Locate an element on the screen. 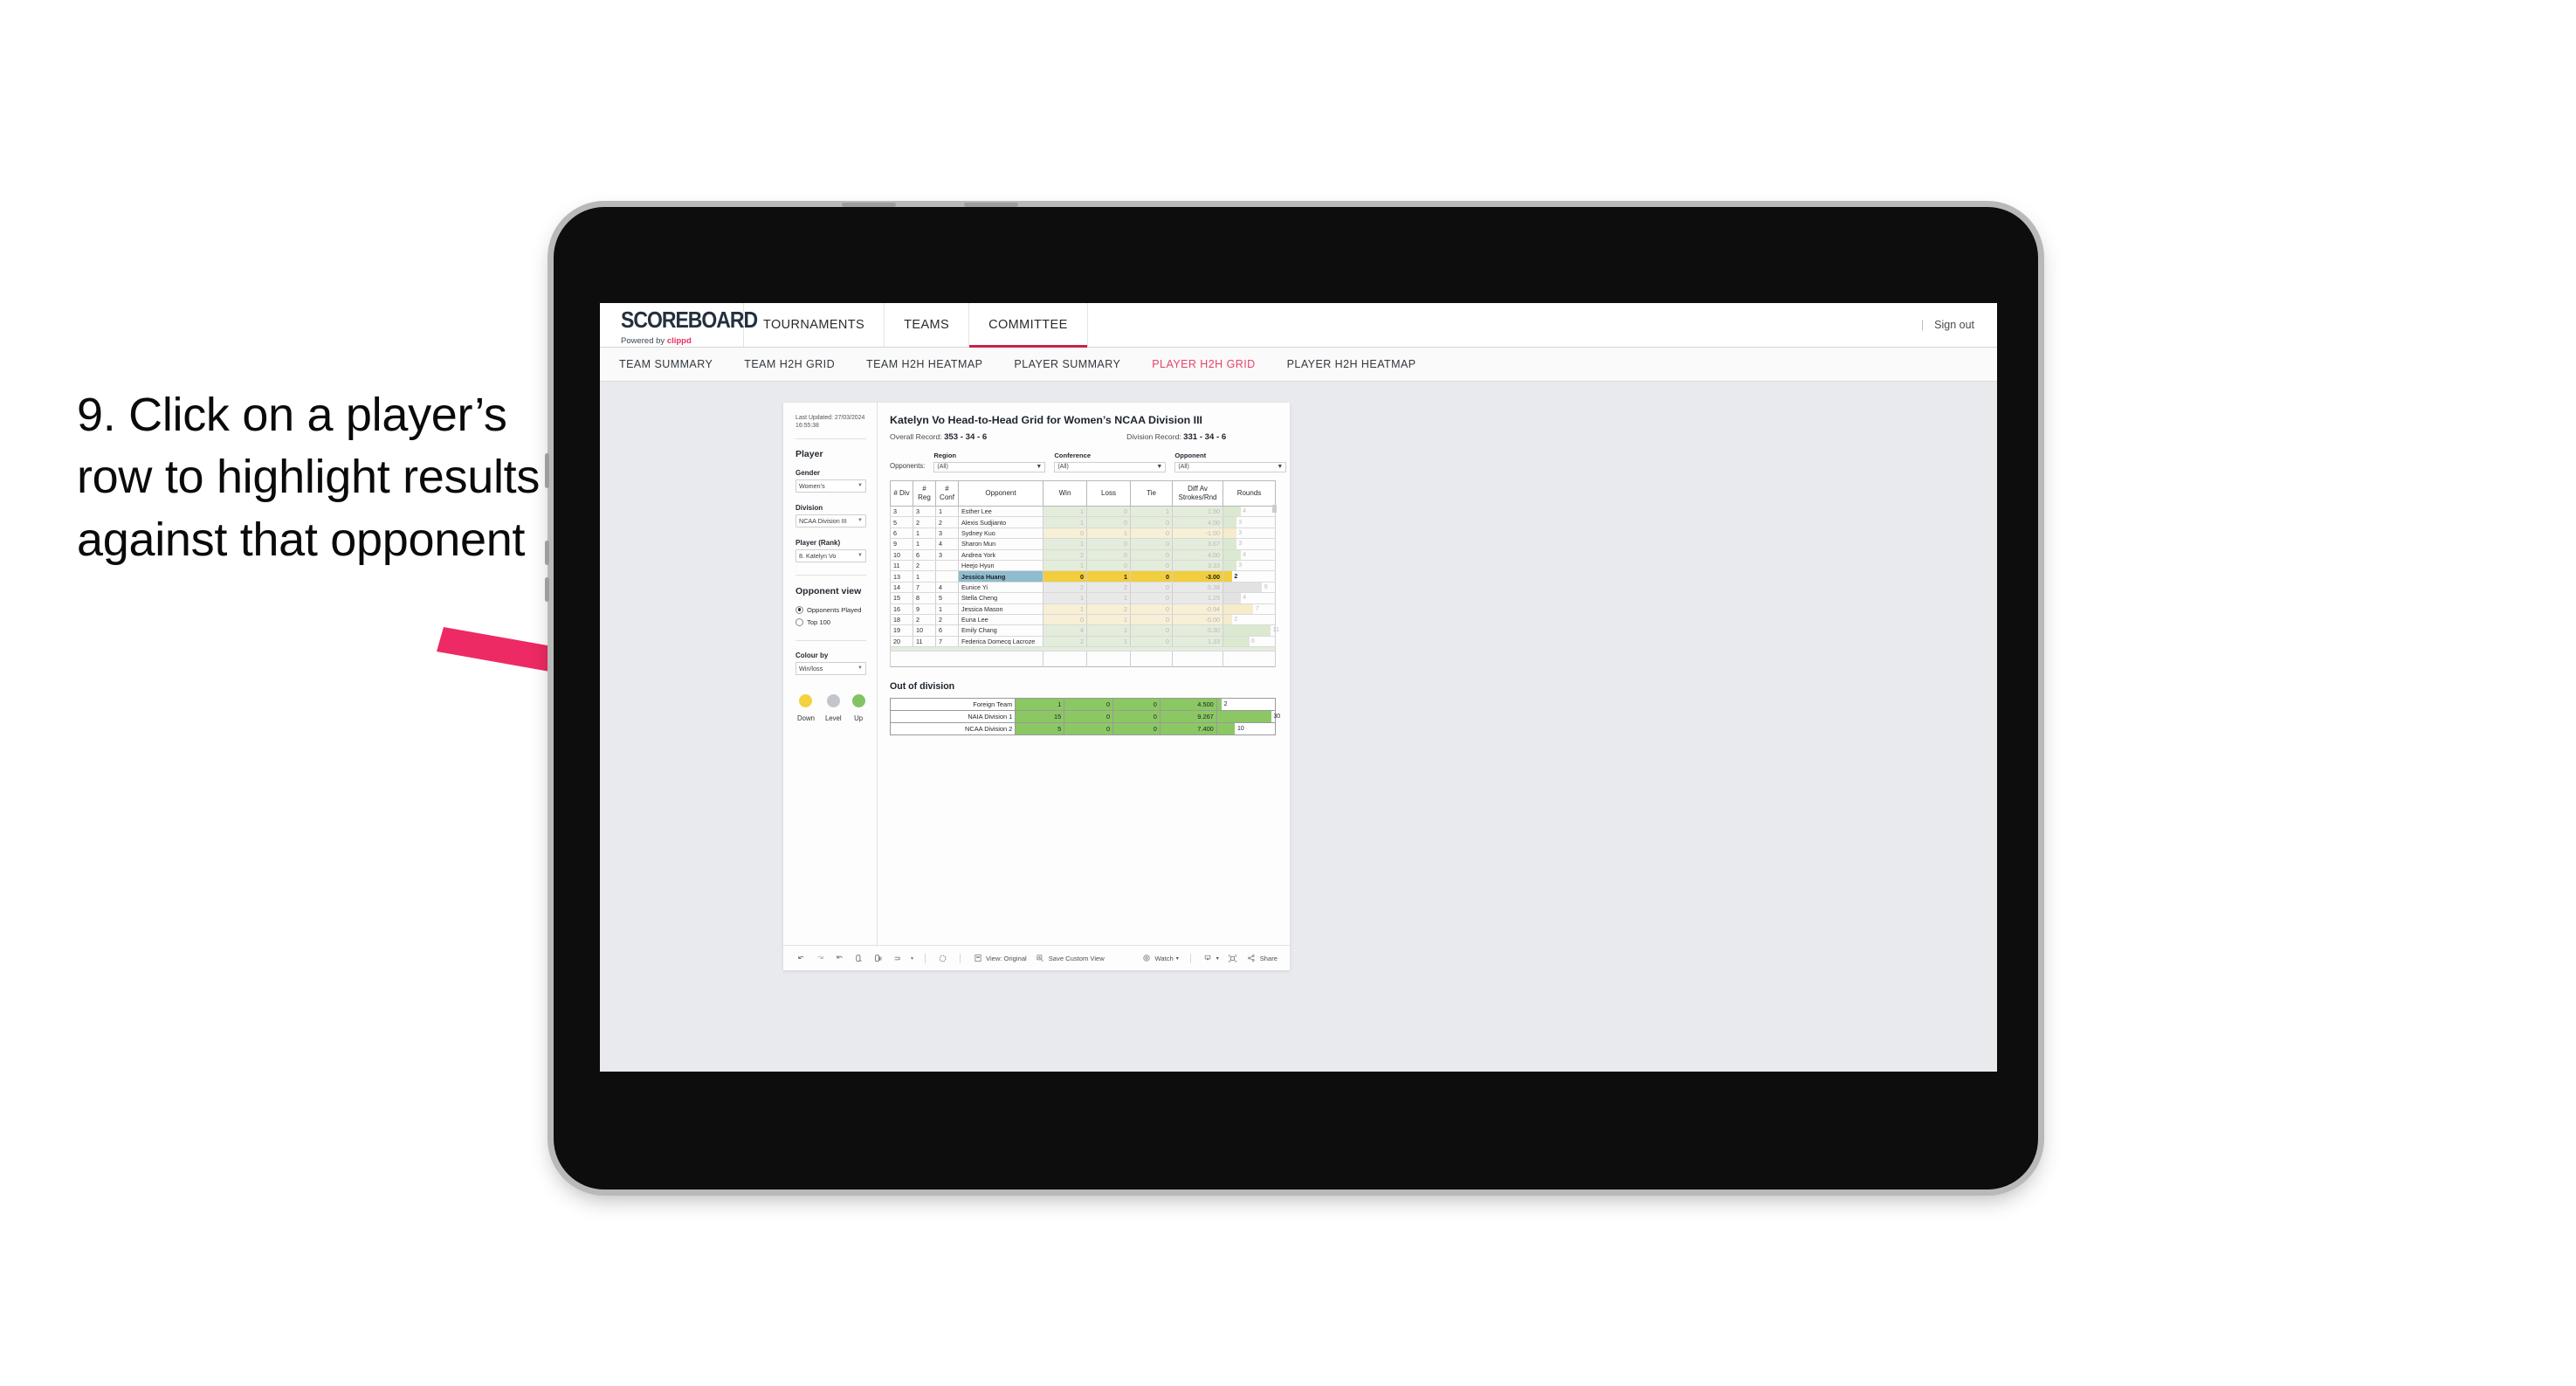  highlight-icon is located at coordinates (942, 958).